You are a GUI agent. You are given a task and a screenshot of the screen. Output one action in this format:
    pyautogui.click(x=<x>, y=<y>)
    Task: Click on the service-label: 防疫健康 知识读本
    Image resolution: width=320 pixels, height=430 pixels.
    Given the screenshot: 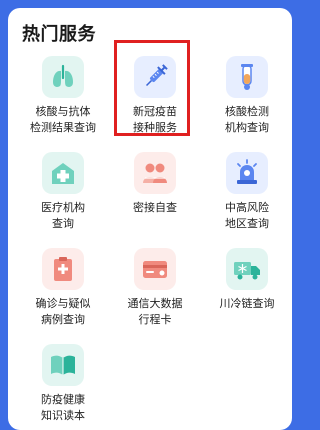 What is the action you would take?
    pyautogui.click(x=63, y=407)
    